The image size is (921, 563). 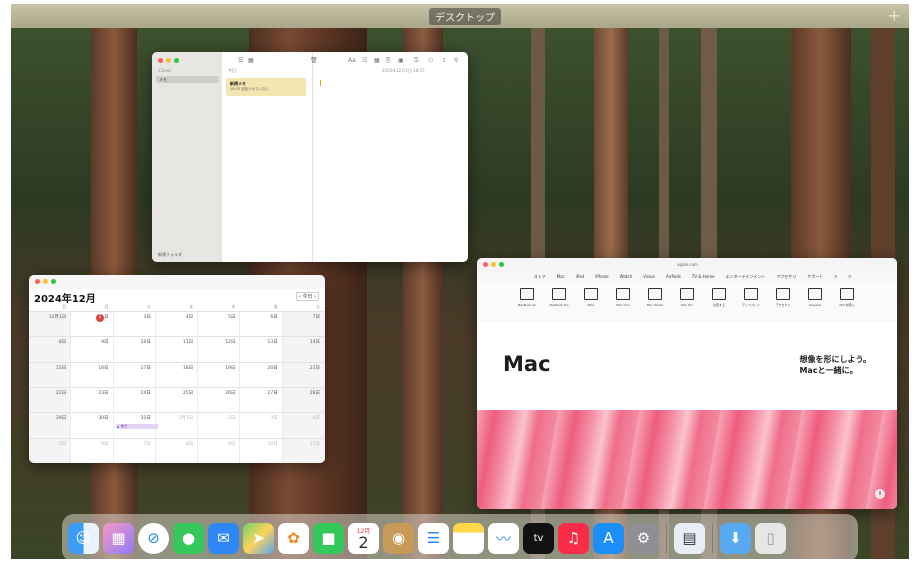 What do you see at coordinates (687, 264) in the screenshot?
I see `address-bar: apple.com` at bounding box center [687, 264].